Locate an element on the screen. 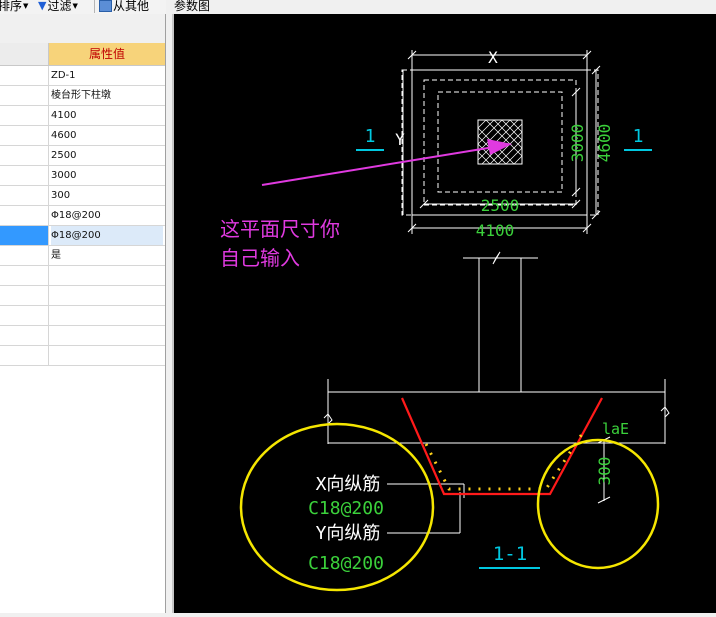  property-row: 4100 is located at coordinates (82, 116).